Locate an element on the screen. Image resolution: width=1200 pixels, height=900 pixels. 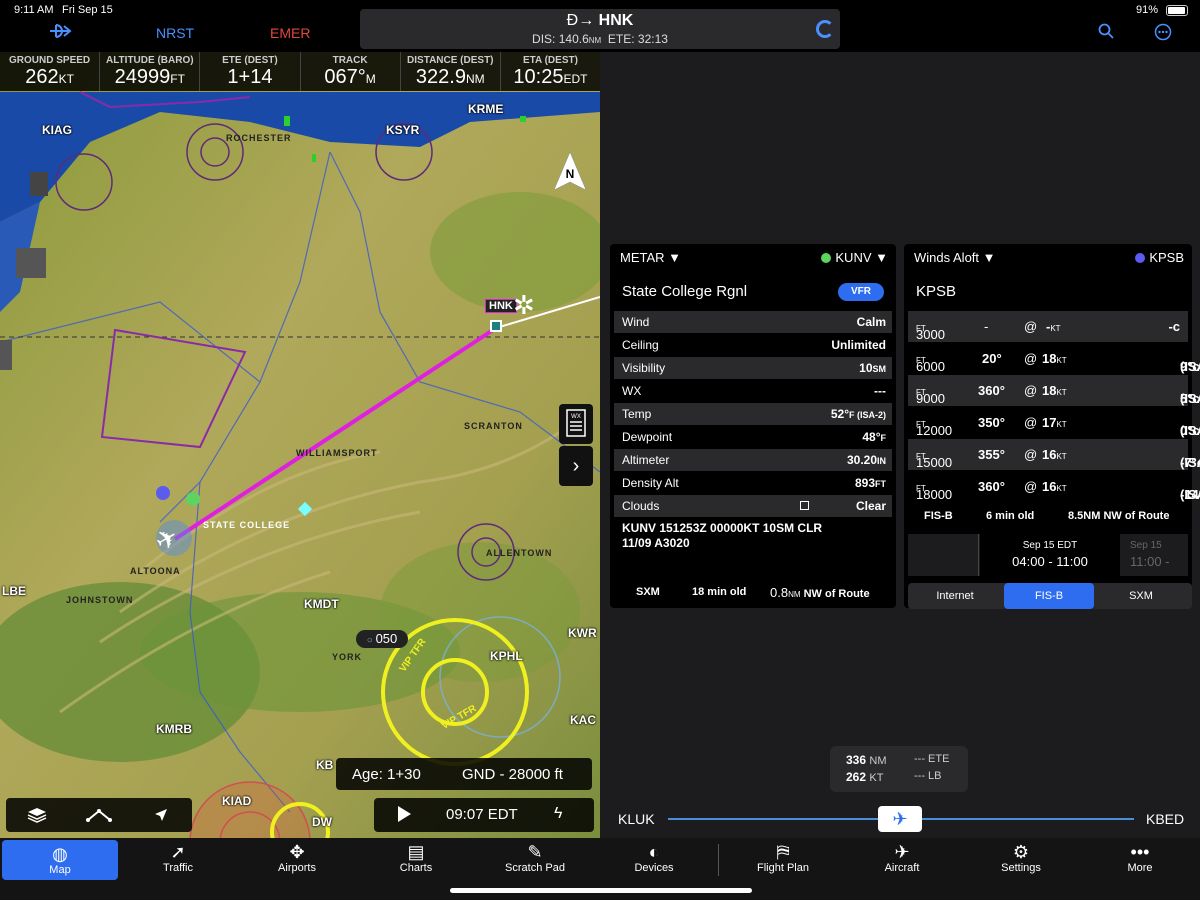
winds-type-dropdown: Winds Aloft ▼ is located at coordinates (955, 257).